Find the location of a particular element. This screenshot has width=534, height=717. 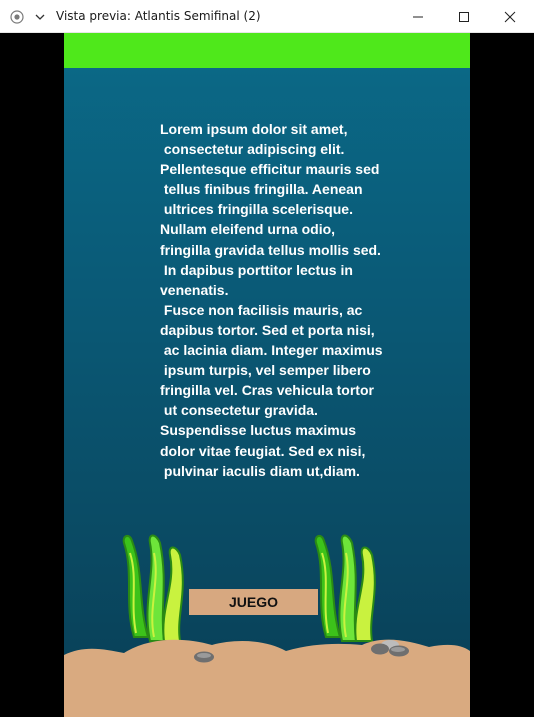

minimize-button is located at coordinates (418, 16).